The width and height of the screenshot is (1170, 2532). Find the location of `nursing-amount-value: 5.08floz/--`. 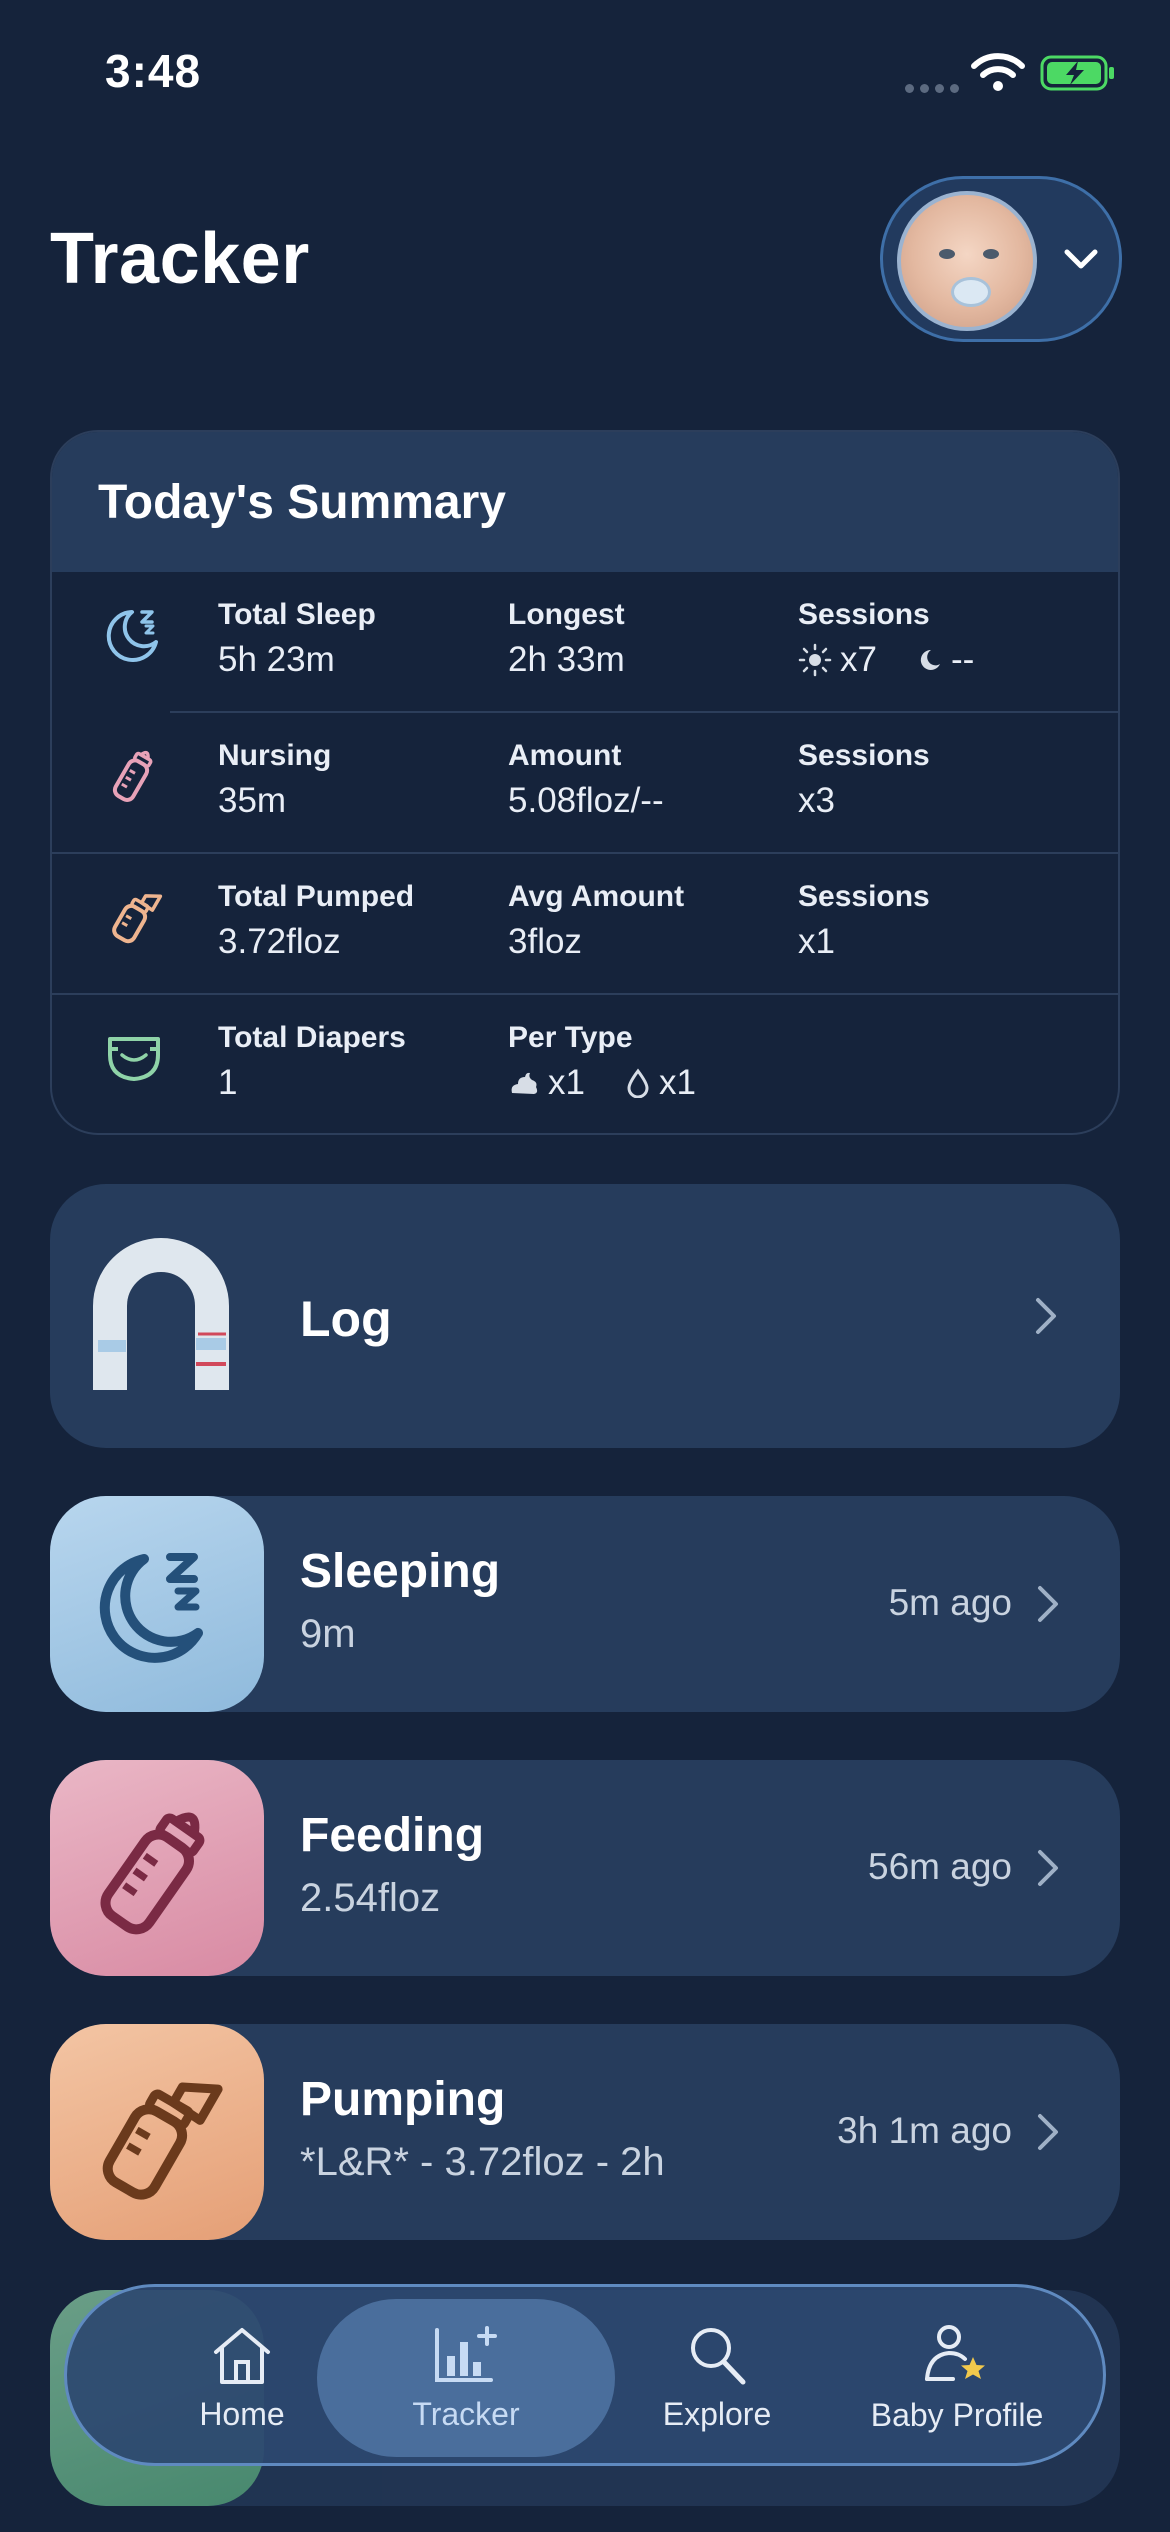

nursing-amount-value: 5.08floz/-- is located at coordinates (586, 800).